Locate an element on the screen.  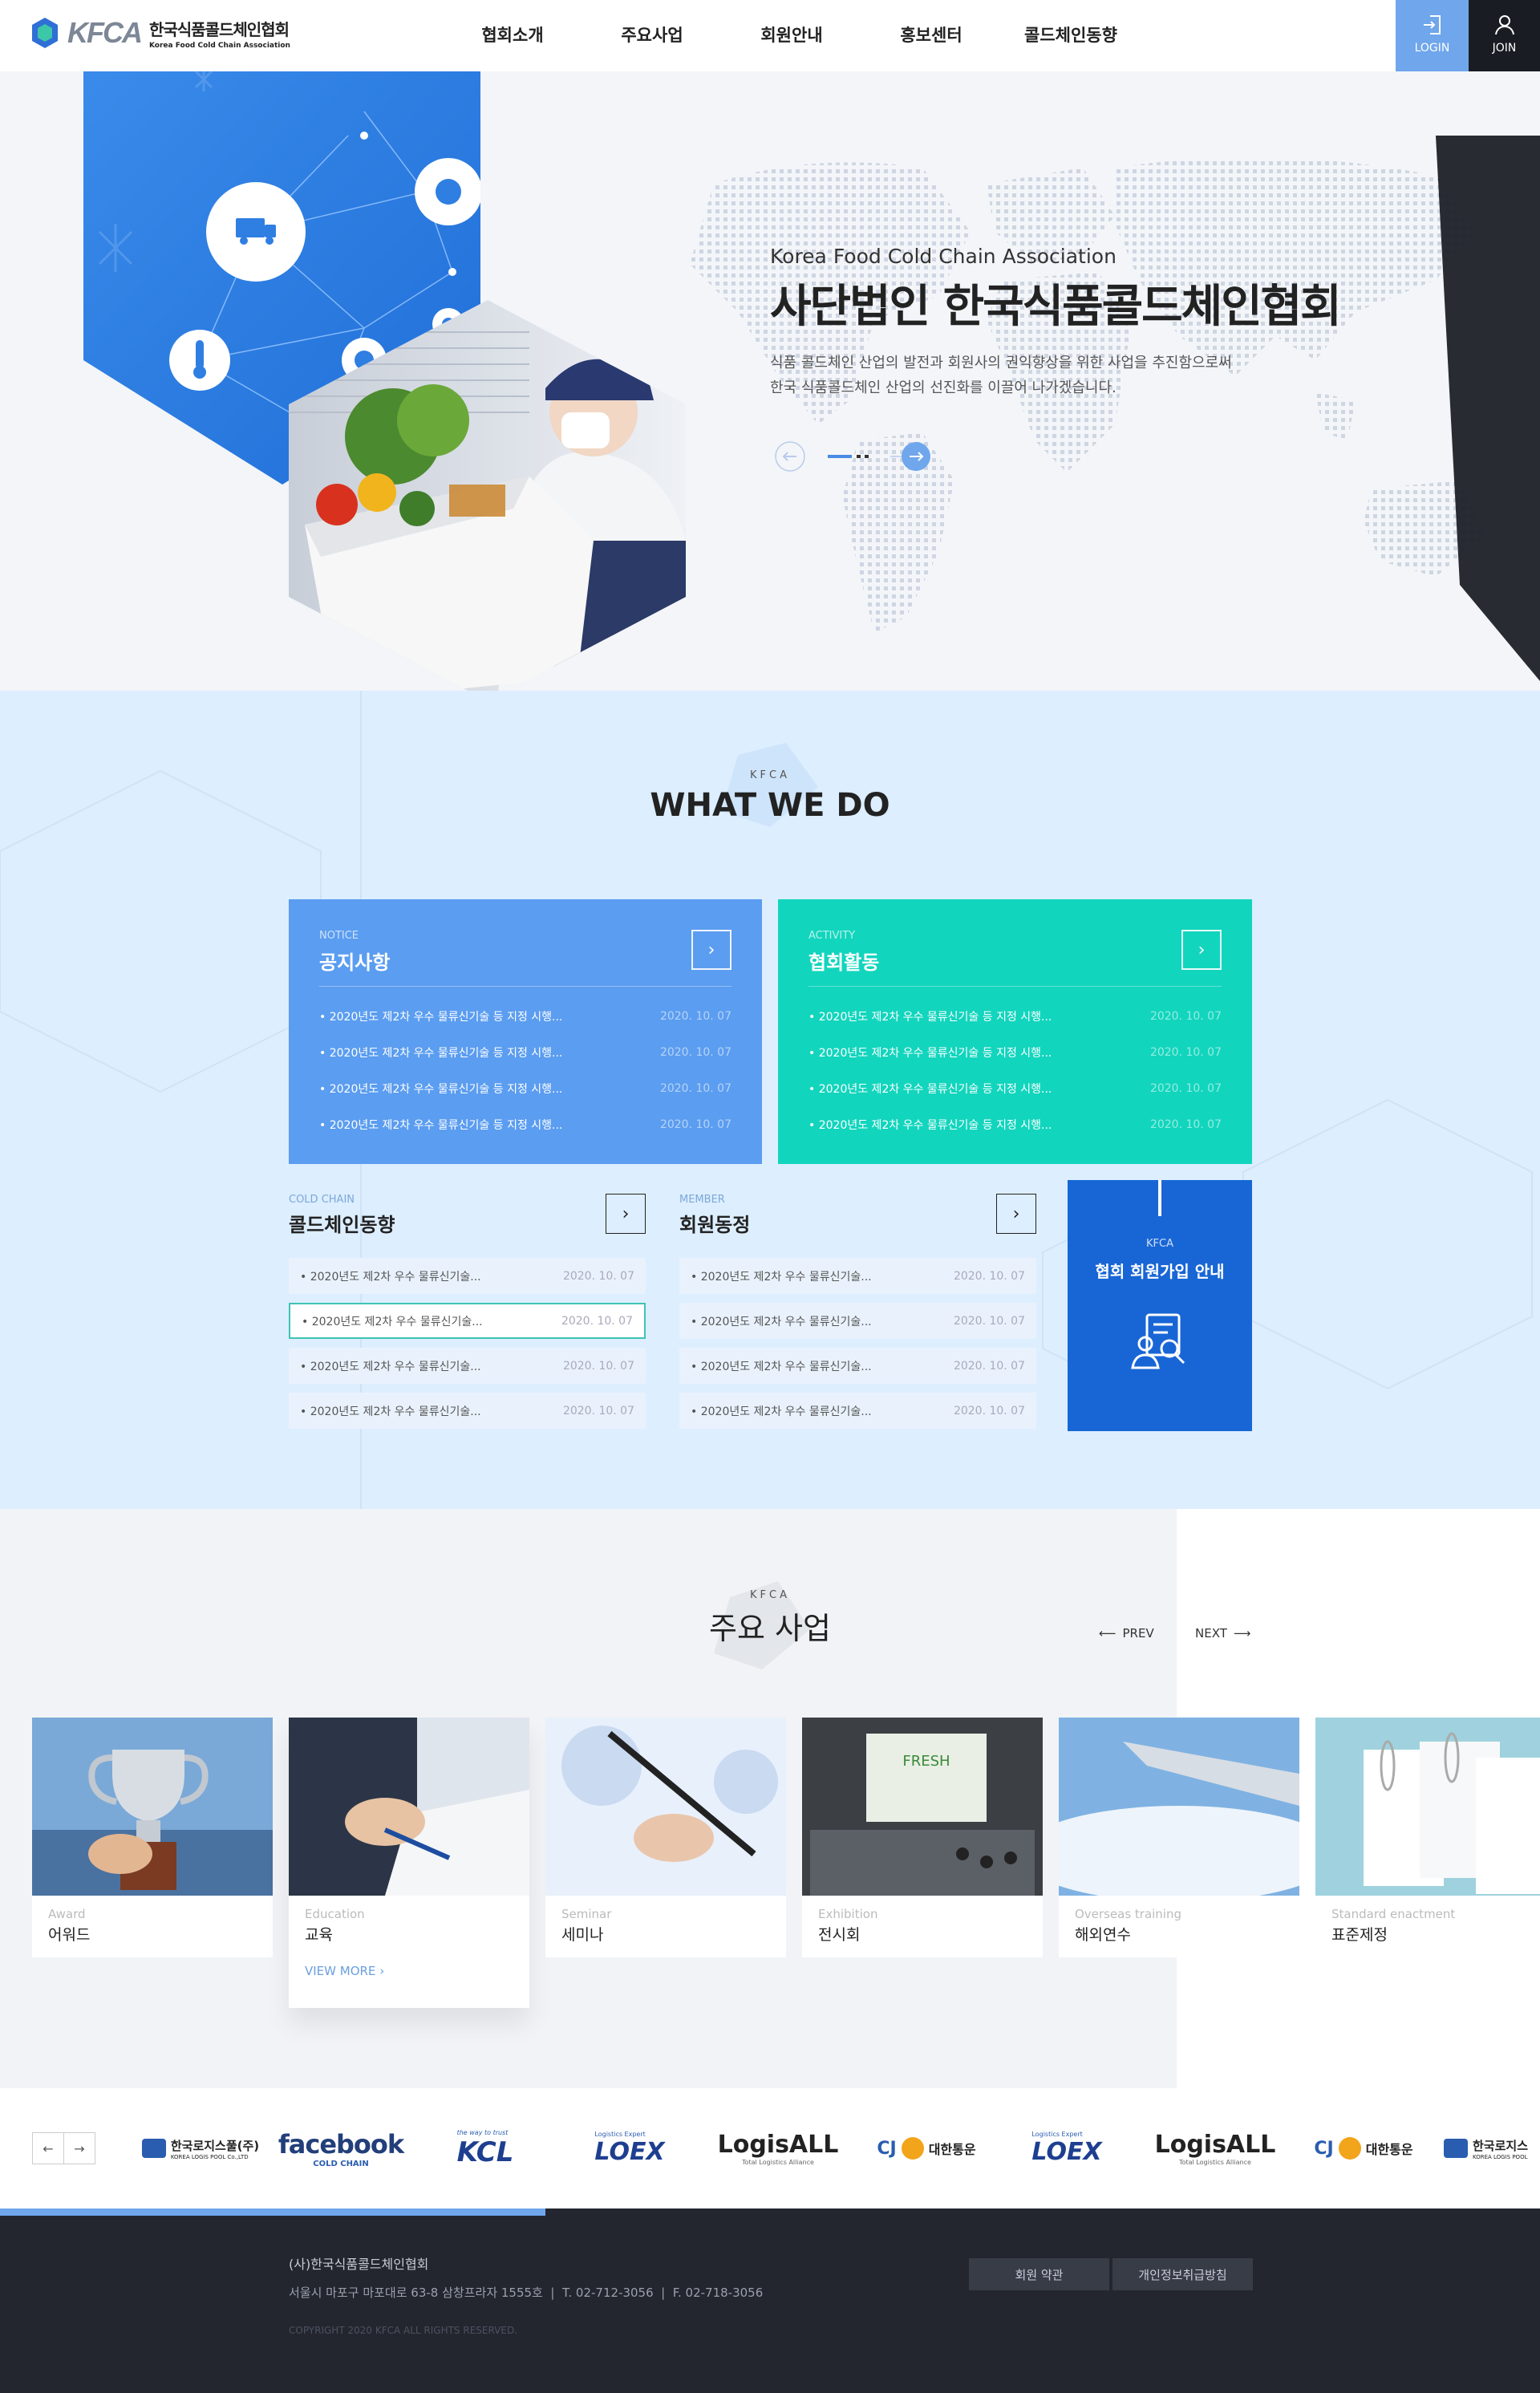
nav-item-membership: 회원안내 is located at coordinates (791, 35).